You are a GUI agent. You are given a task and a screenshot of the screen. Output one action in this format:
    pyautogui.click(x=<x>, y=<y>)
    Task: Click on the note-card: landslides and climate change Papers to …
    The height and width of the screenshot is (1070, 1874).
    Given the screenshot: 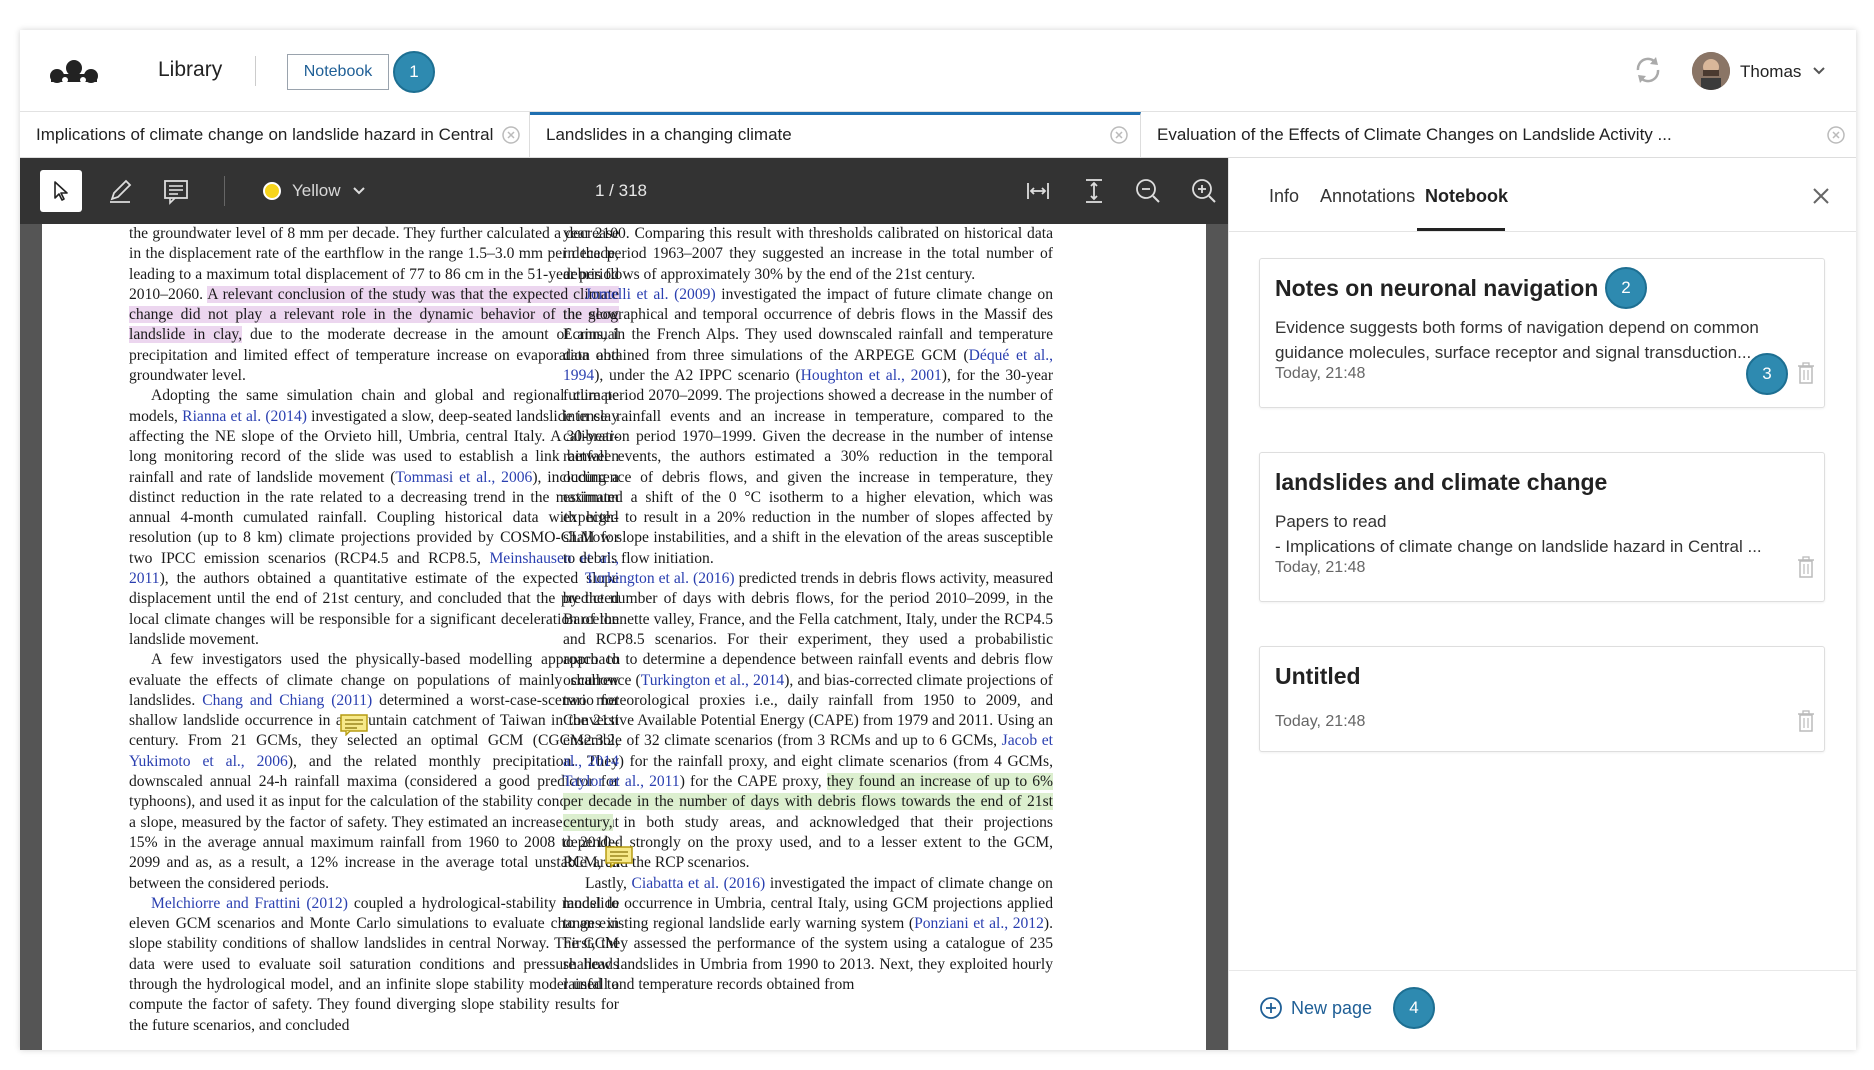 What is the action you would take?
    pyautogui.click(x=1542, y=527)
    